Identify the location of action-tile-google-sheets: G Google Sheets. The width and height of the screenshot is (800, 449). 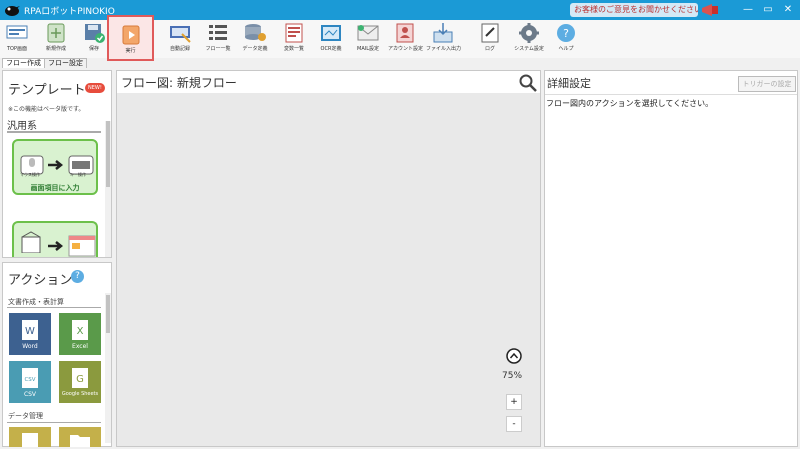
(80, 382).